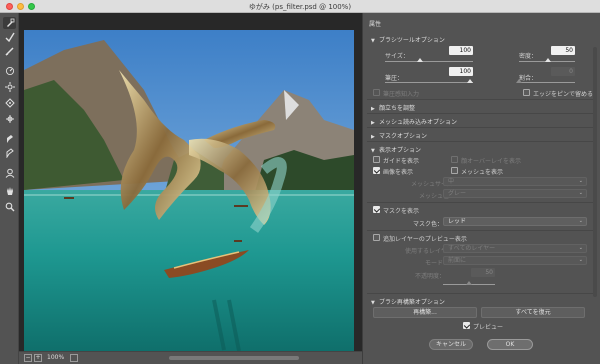  What do you see at coordinates (515, 181) in the screenshot?
I see `mesh-size-select: 中 ⌄` at bounding box center [515, 181].